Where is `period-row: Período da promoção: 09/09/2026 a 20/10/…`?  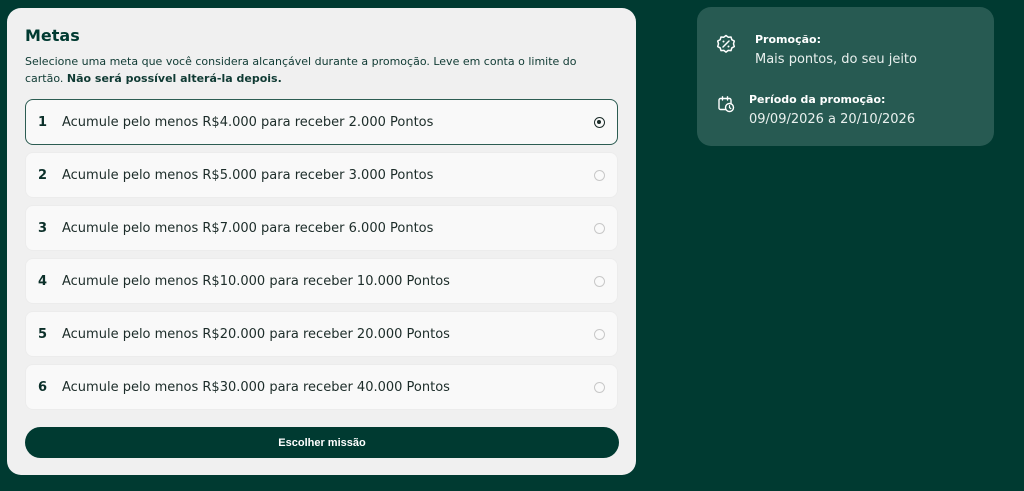
period-row: Período da promoção: 09/09/2026 a 20/10/… is located at coordinates (815, 110).